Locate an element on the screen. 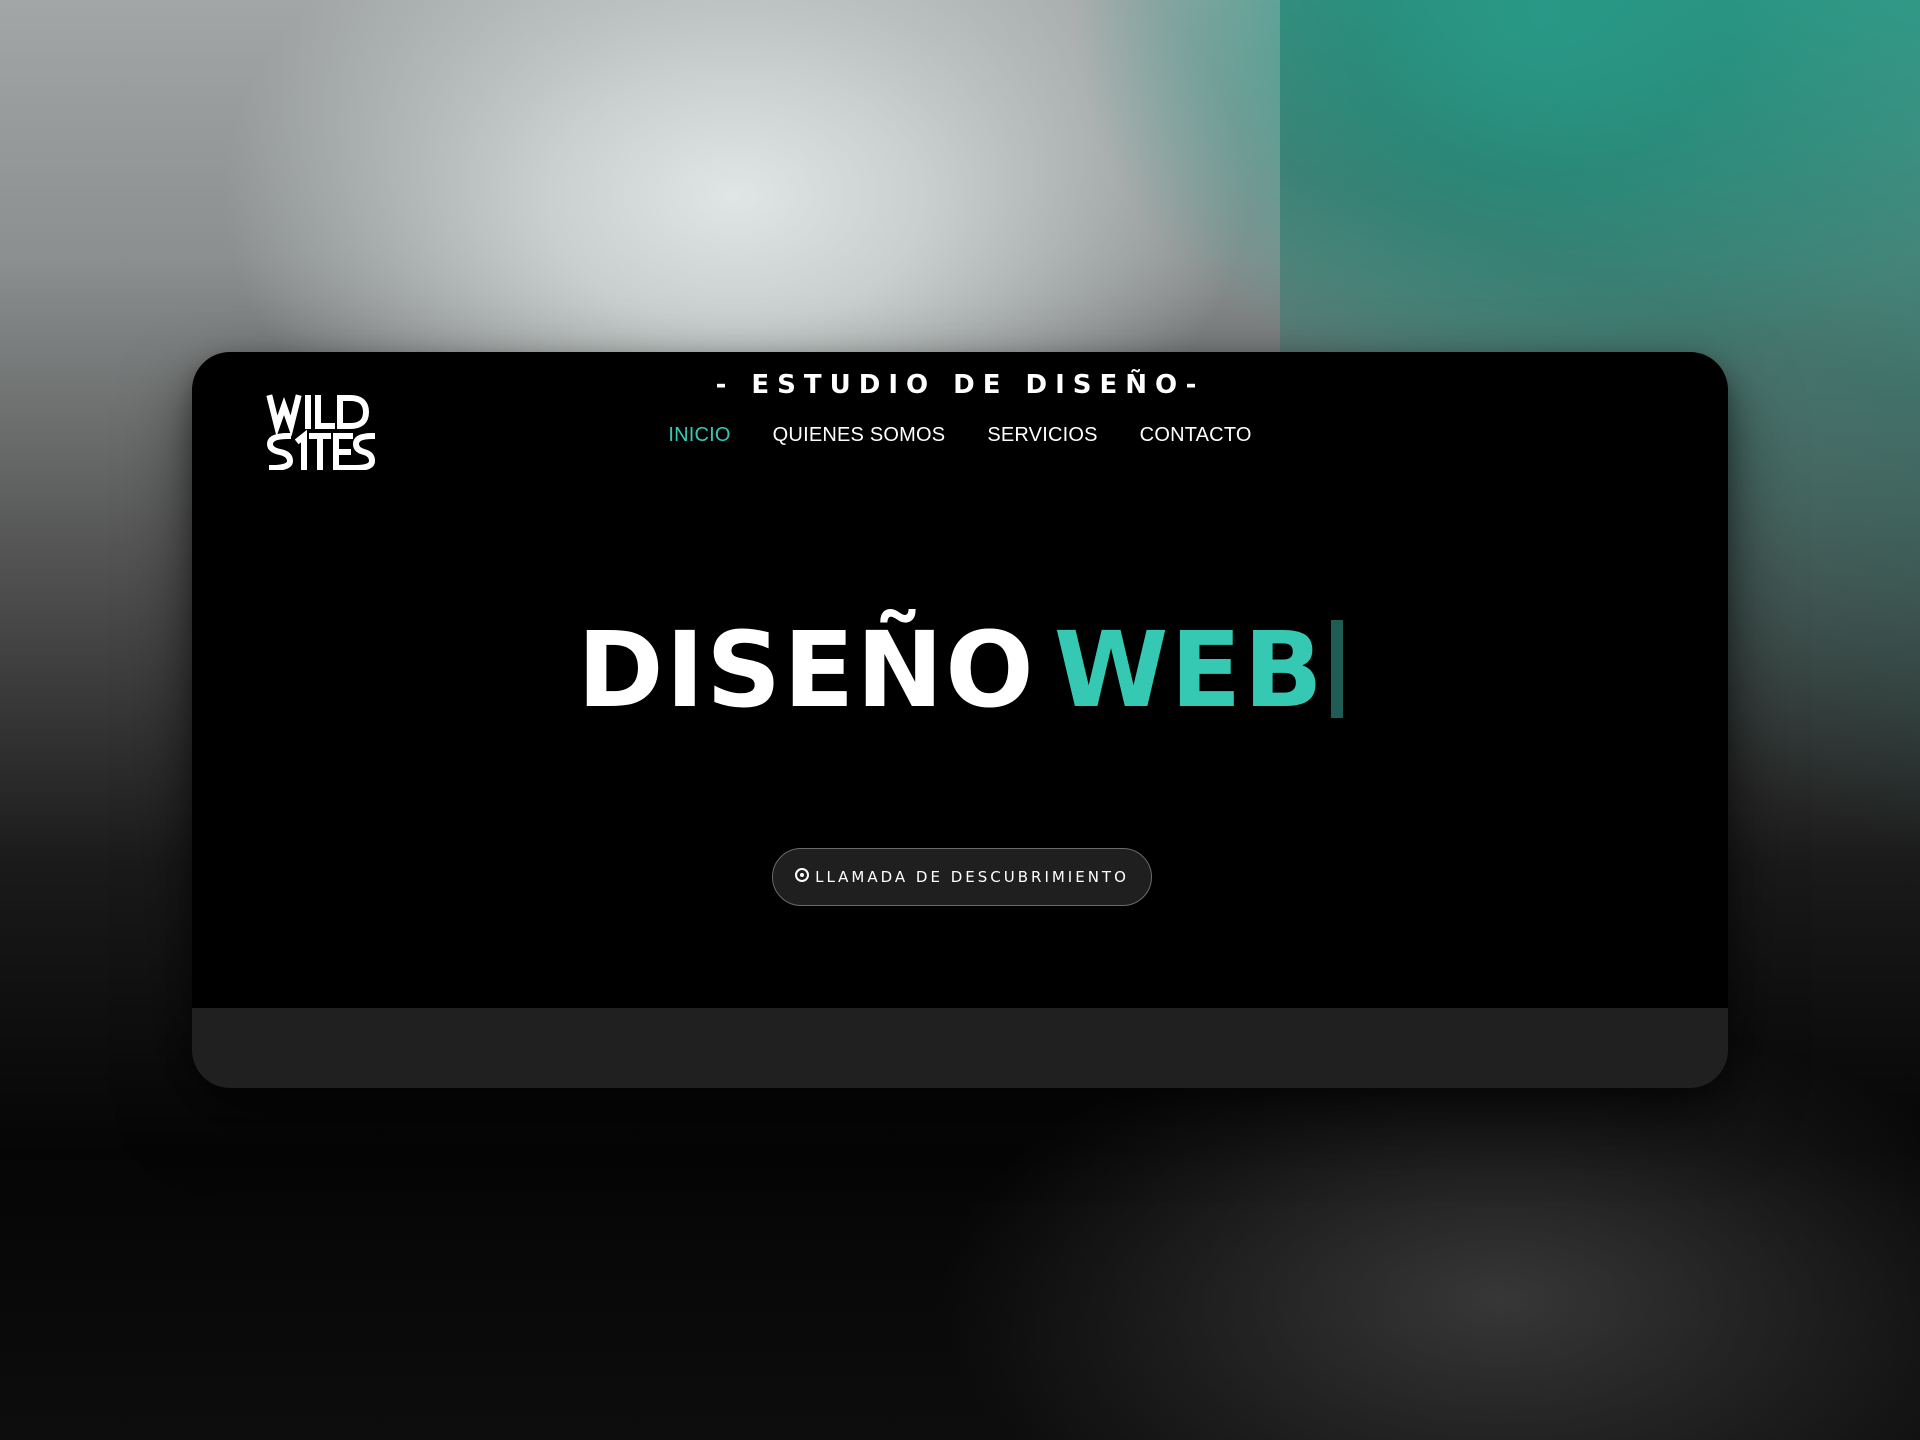  hero-word-diseno: DISEÑO is located at coordinates (806, 670).